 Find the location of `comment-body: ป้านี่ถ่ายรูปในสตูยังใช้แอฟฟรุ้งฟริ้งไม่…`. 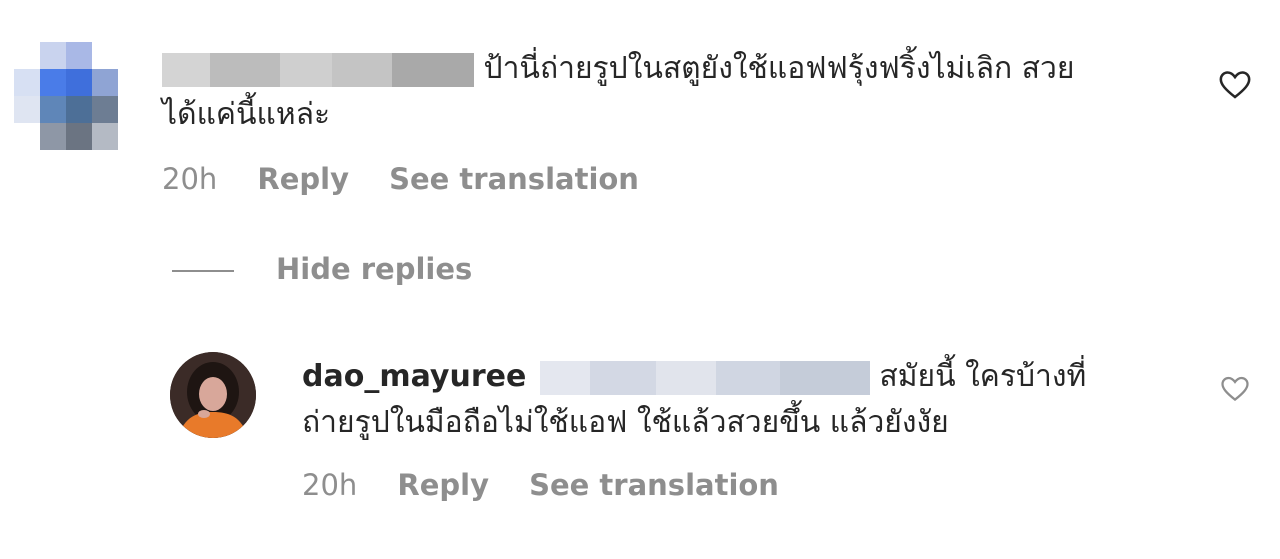

comment-body: ป้านี่ถ่ายรูปในสตูยังใช้แอฟฟรุ้งฟริ้งไม่… is located at coordinates (672, 92).